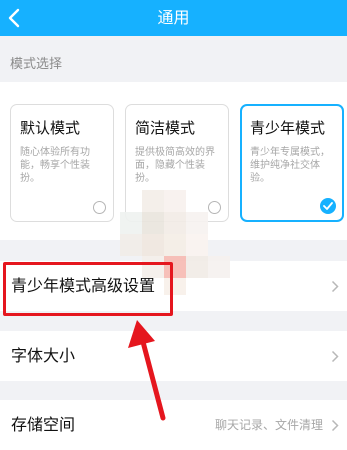 The image size is (347, 450). I want to click on mode-card-default: 默认模式 随心体验所有功能，畅享个性装扮。, so click(62, 163).